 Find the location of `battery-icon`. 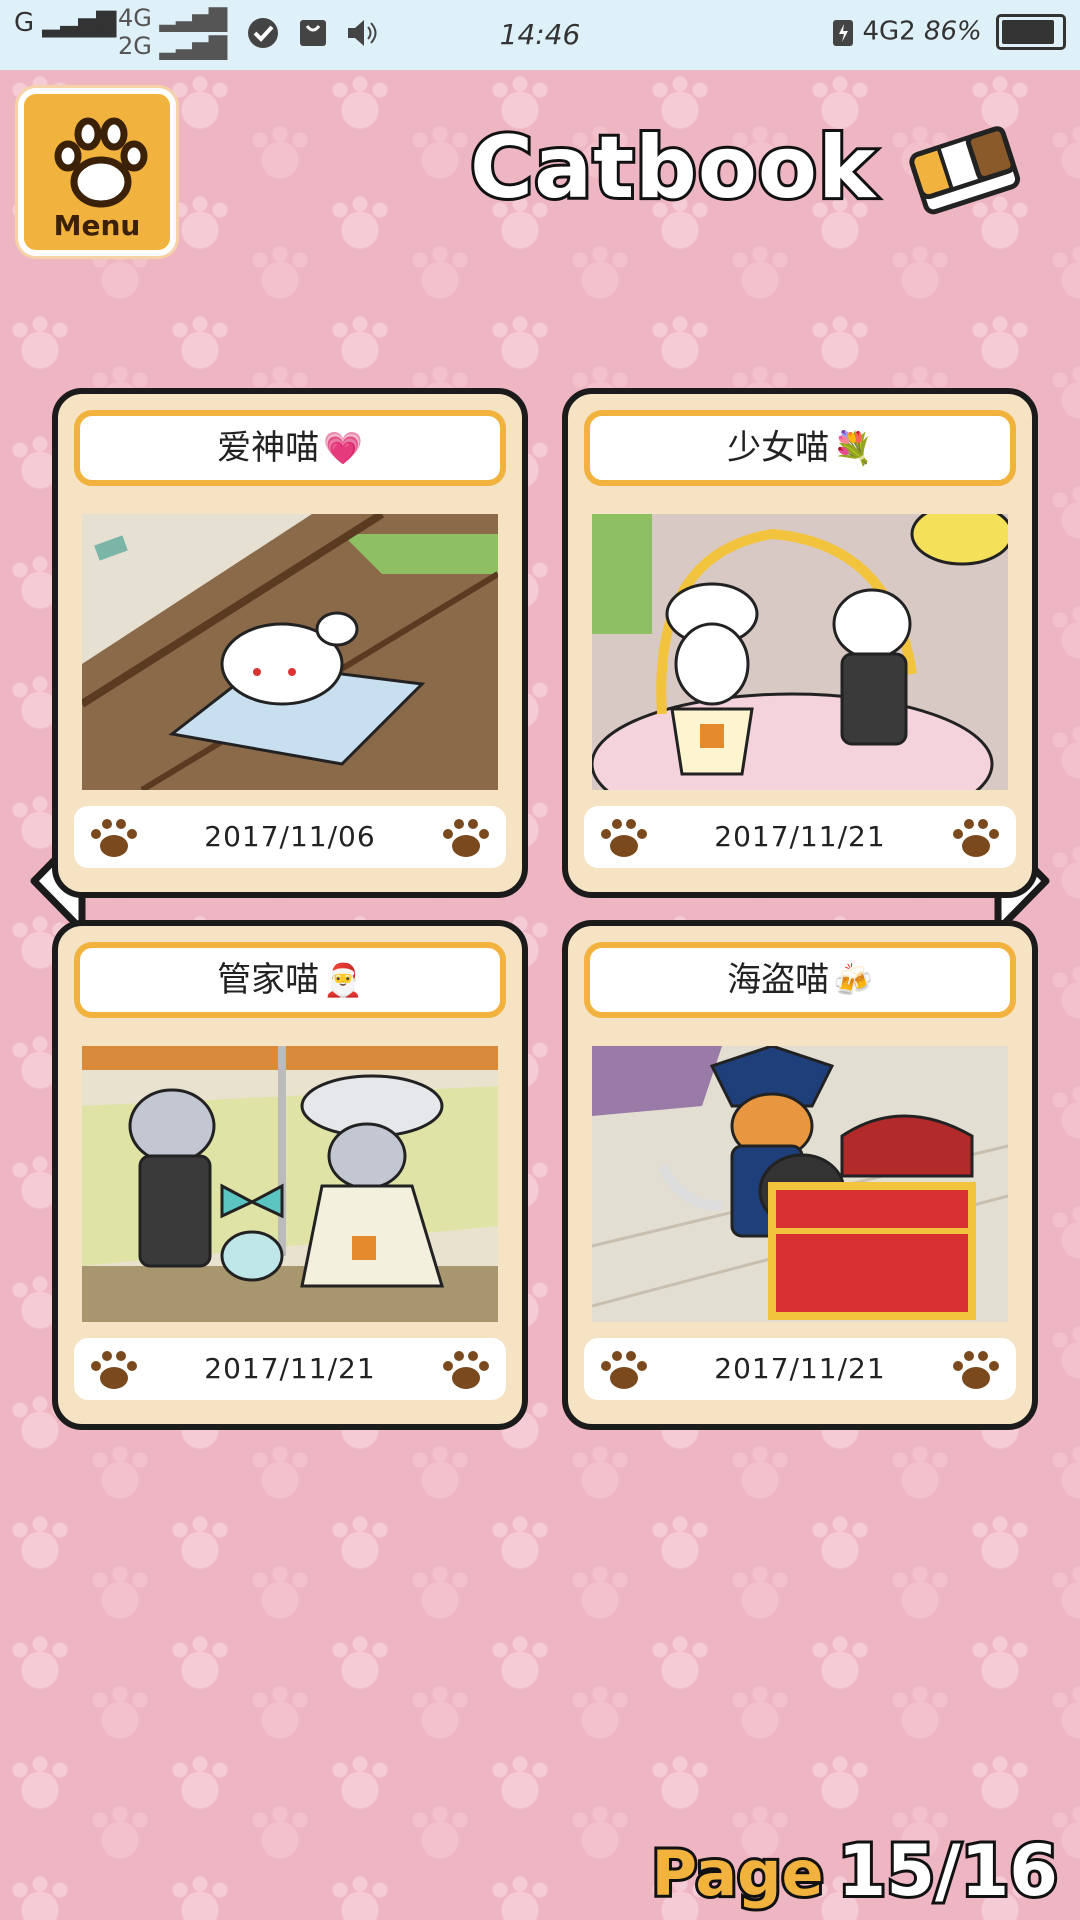

battery-icon is located at coordinates (1031, 32).